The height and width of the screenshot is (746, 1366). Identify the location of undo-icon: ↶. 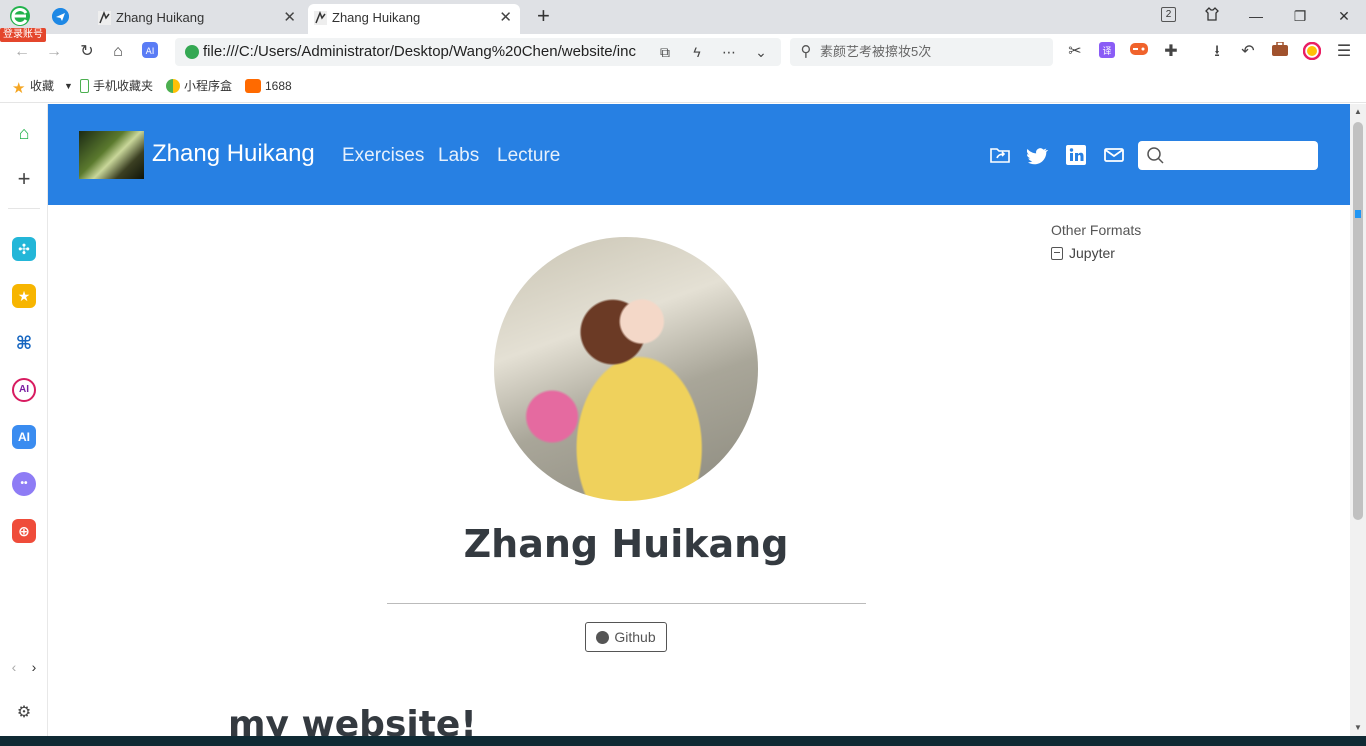
(1248, 52).